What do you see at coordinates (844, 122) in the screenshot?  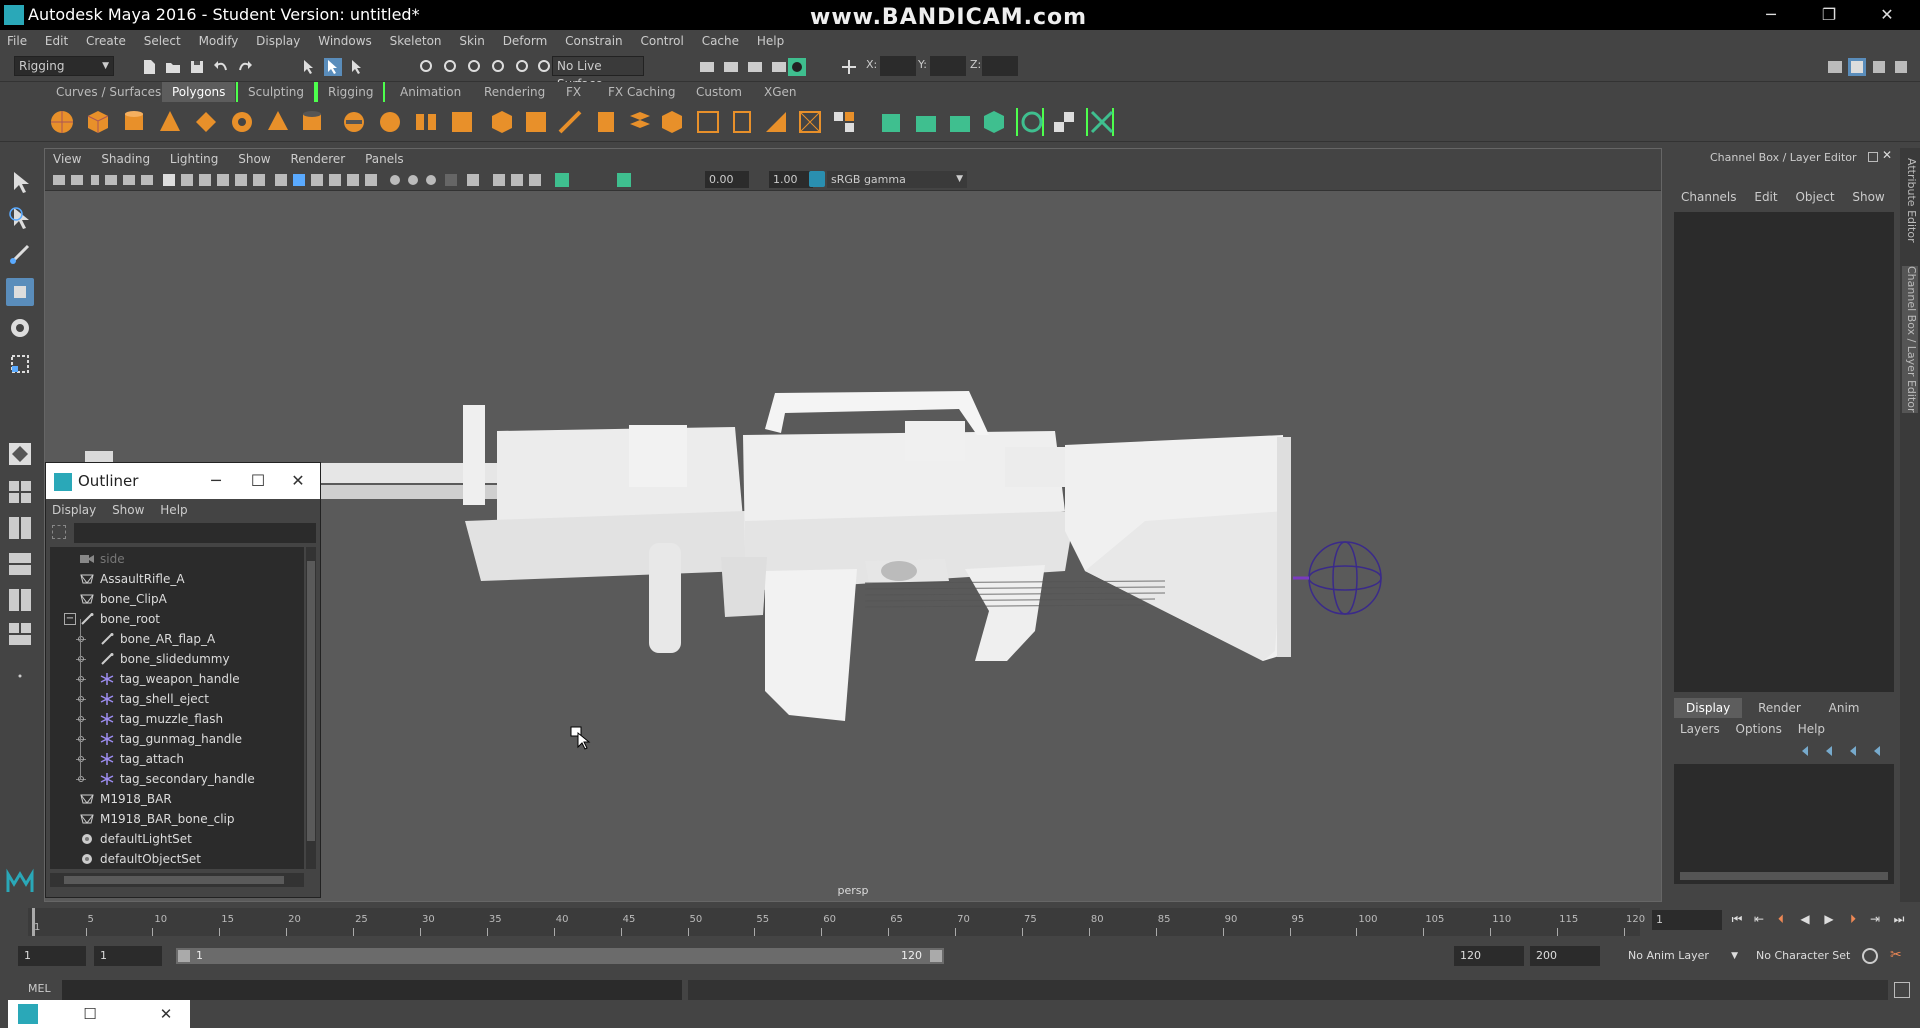 I see `automatic-map-icon` at bounding box center [844, 122].